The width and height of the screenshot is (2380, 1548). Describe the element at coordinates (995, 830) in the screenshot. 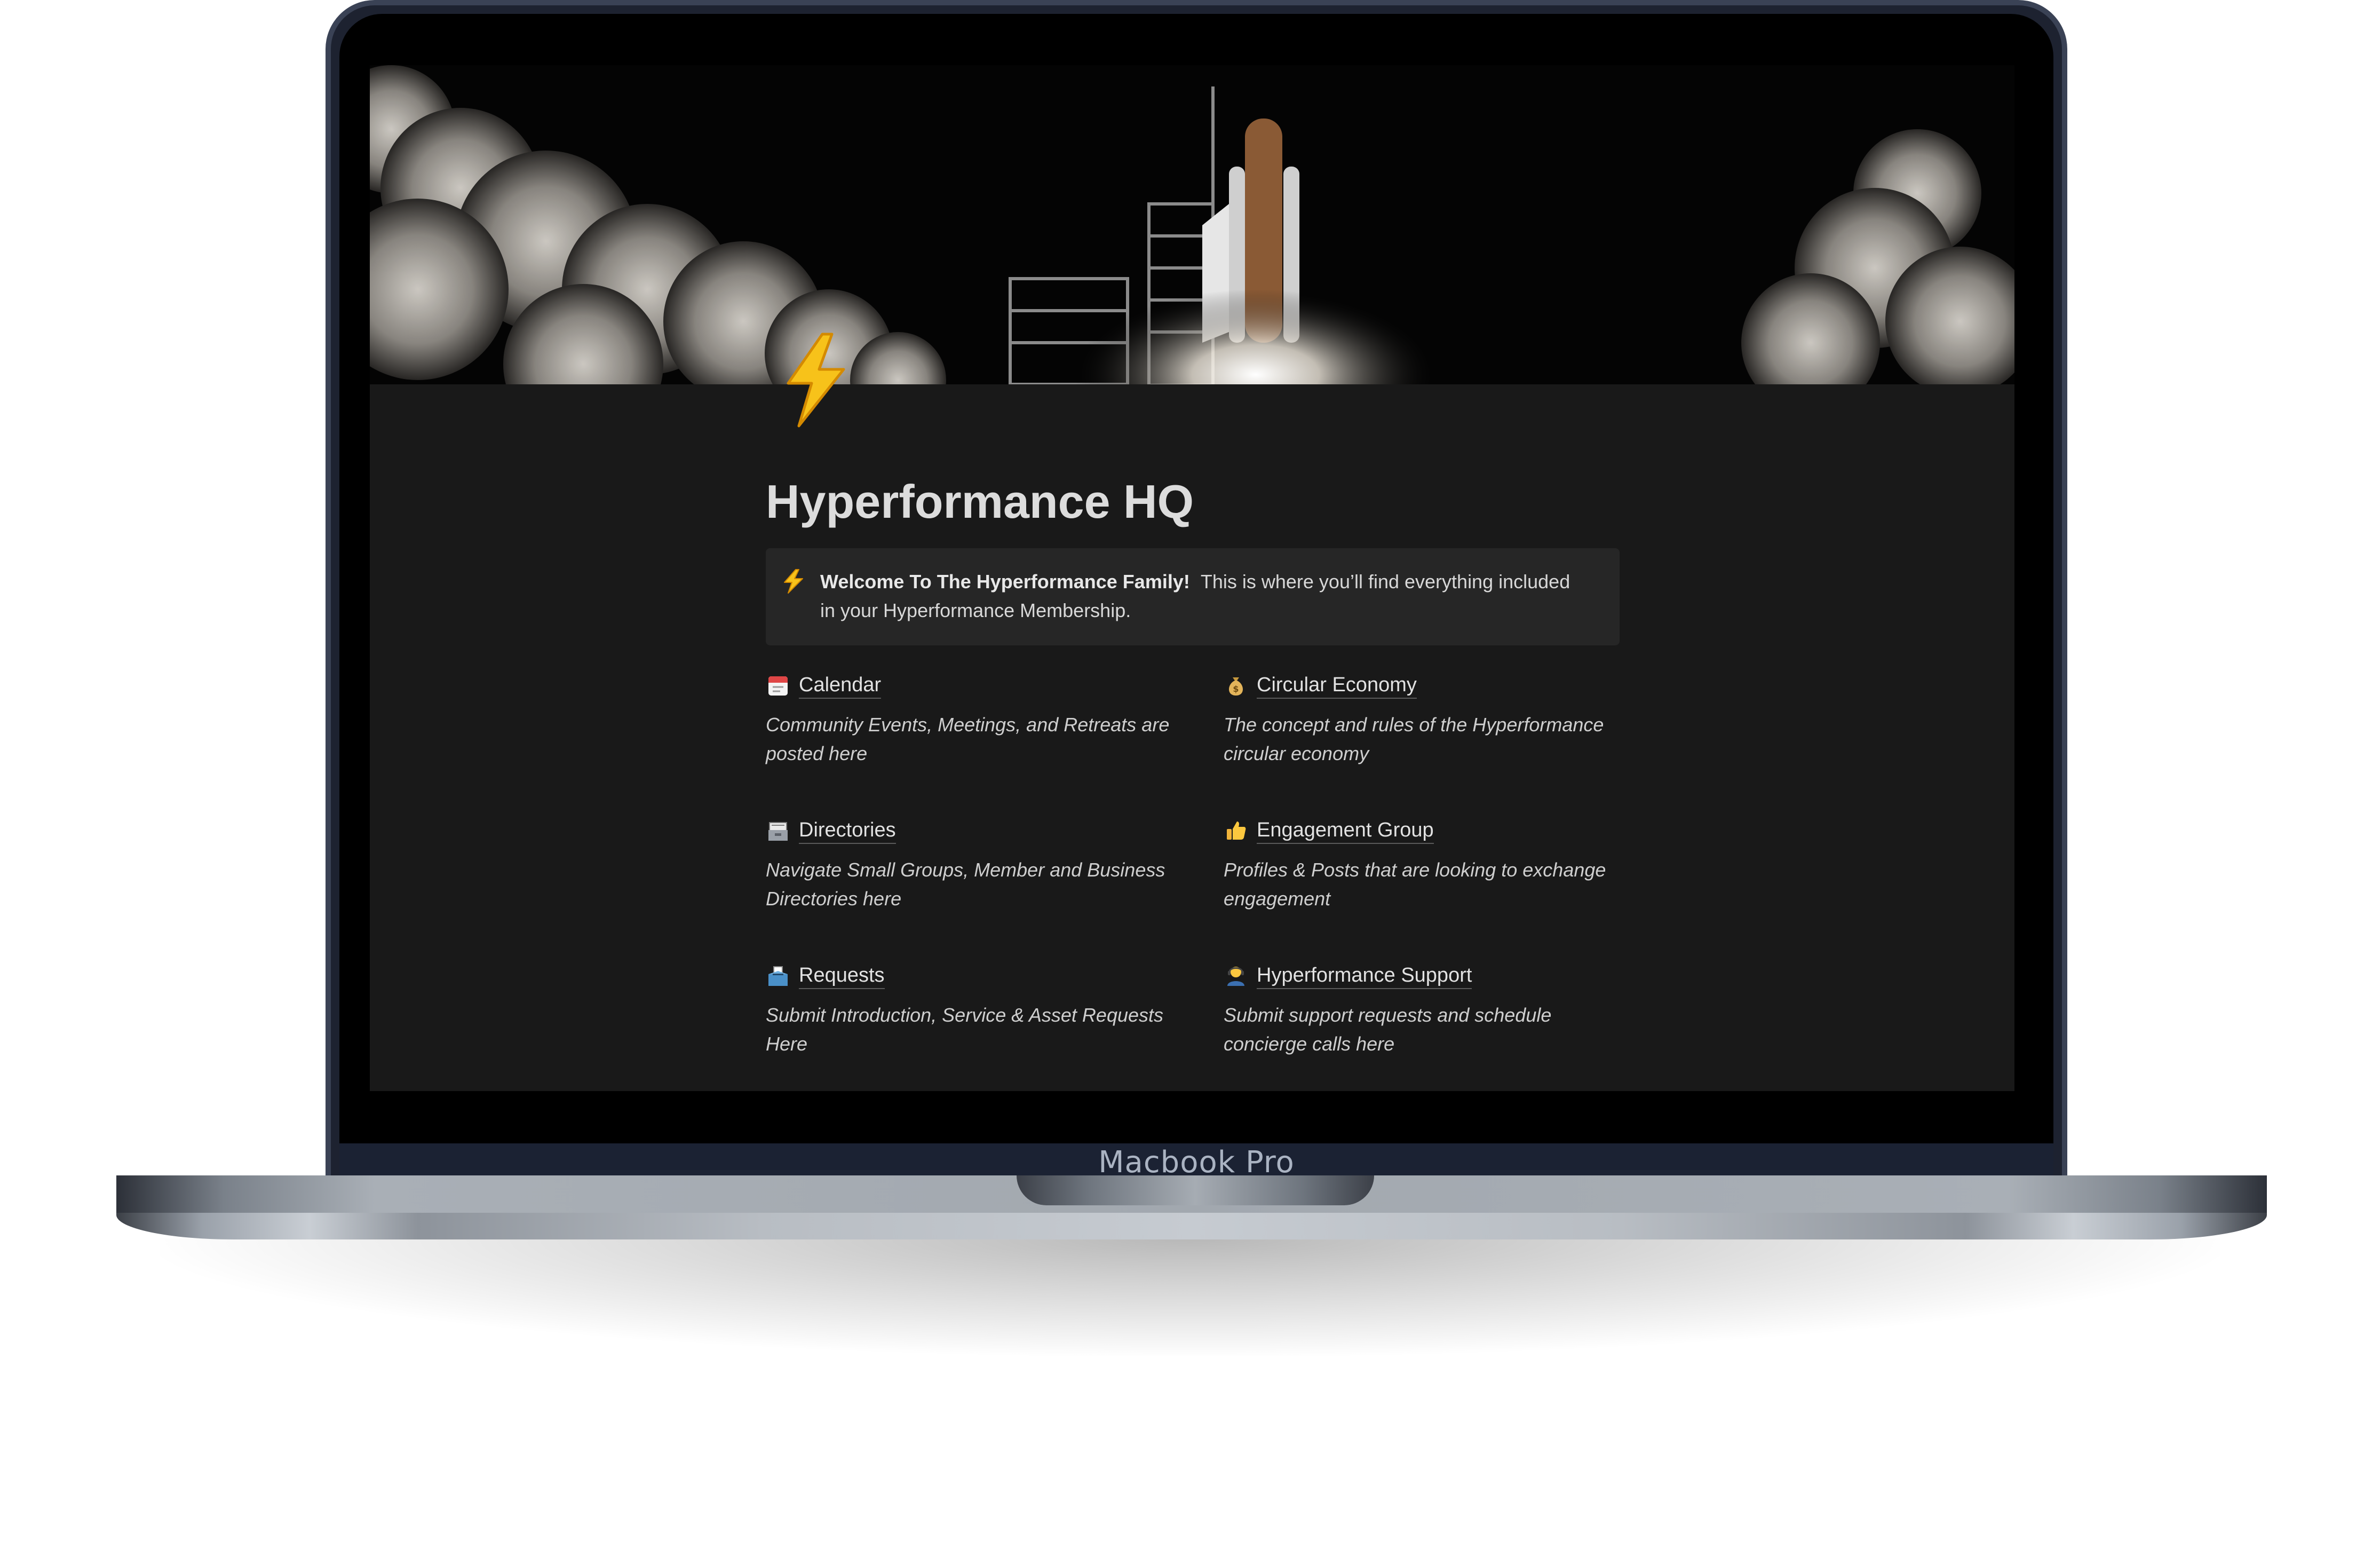

I see `link-directories: Directories` at that location.